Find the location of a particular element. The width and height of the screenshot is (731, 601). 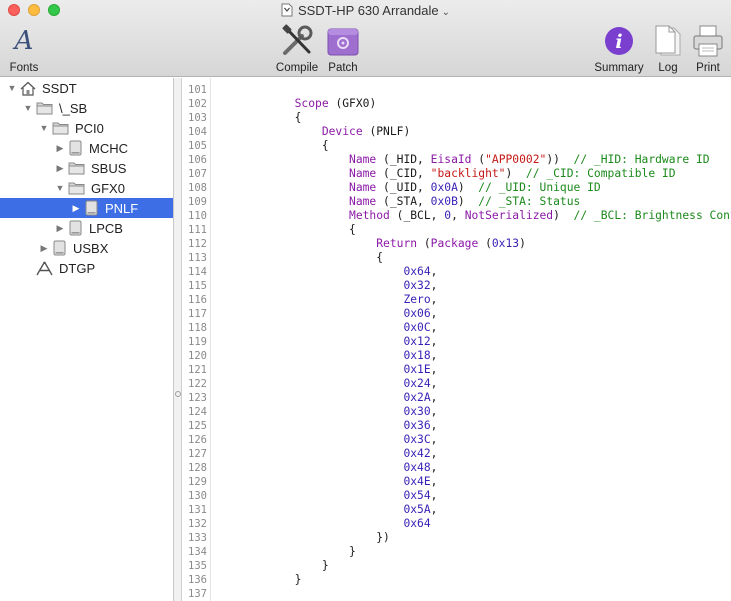

tree-item-pnlf: ▶ PNLF is located at coordinates (86, 208).